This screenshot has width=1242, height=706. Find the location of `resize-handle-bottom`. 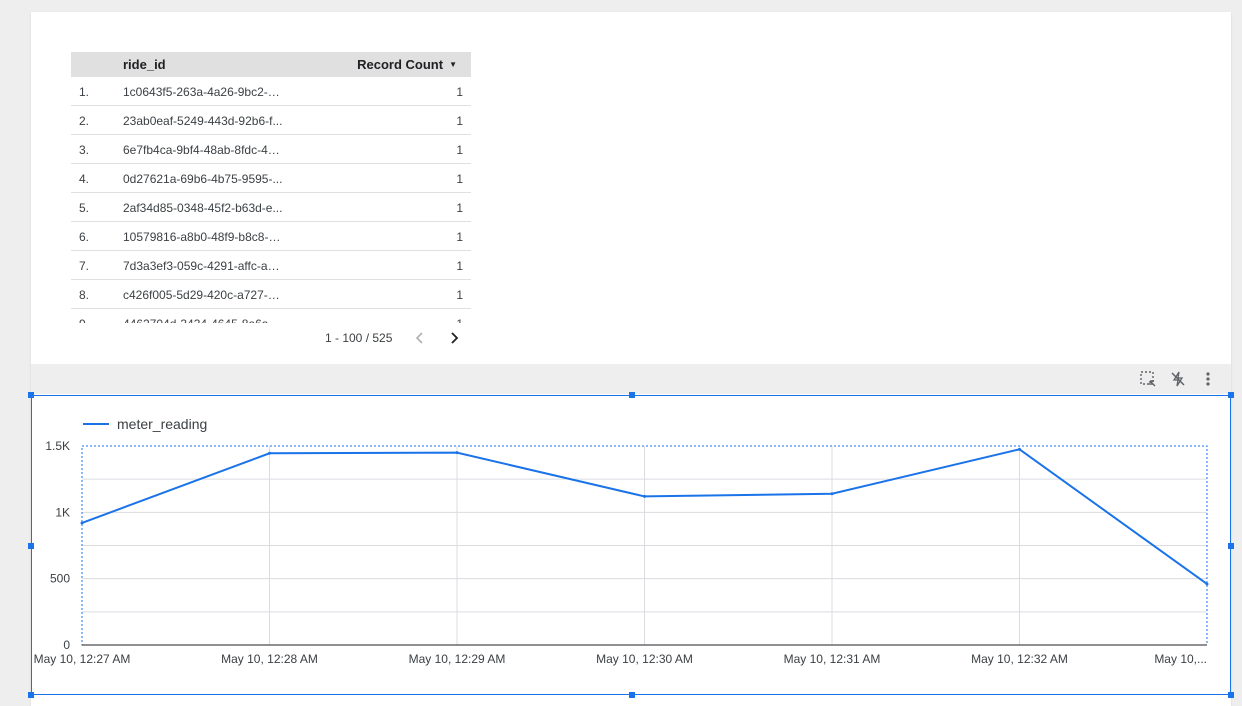

resize-handle-bottom is located at coordinates (632, 695).